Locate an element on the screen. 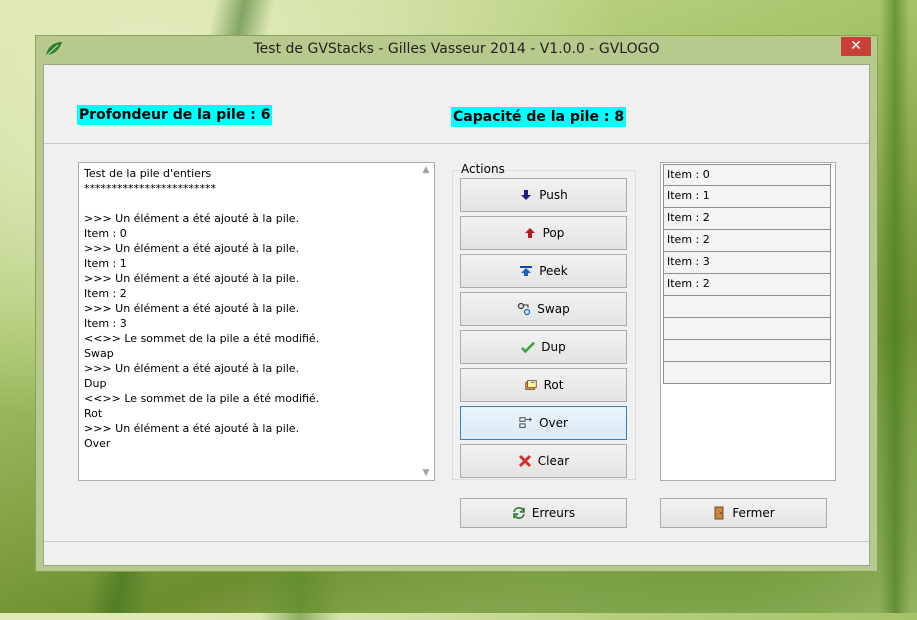  header-divider is located at coordinates (456, 143).